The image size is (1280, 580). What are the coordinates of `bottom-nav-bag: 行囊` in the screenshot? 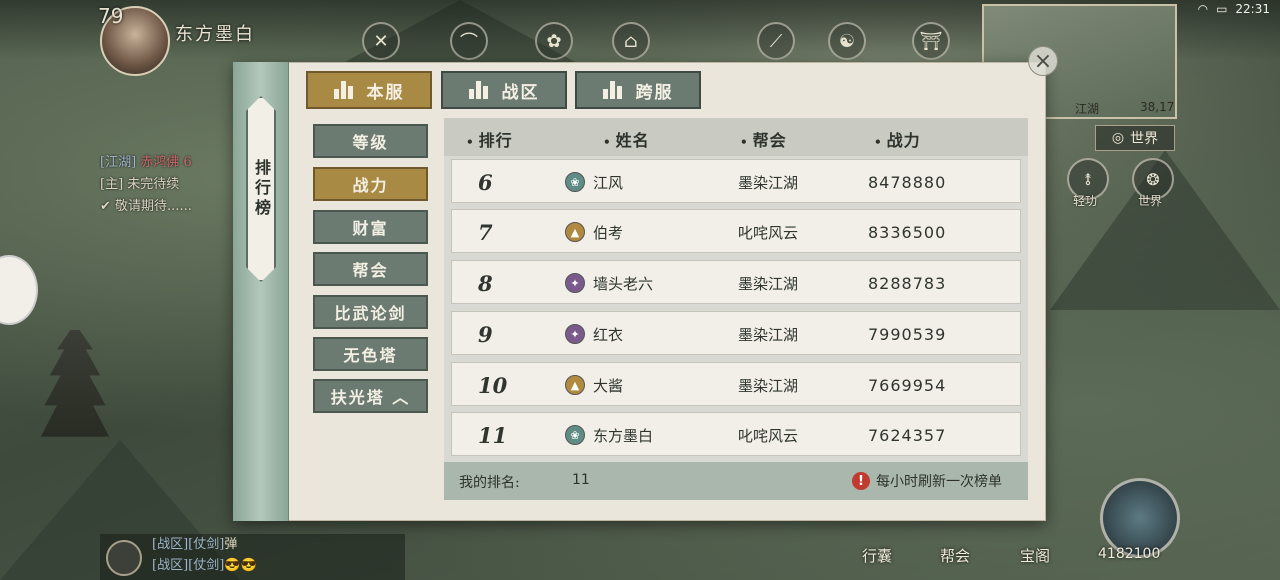 It's located at (877, 555).